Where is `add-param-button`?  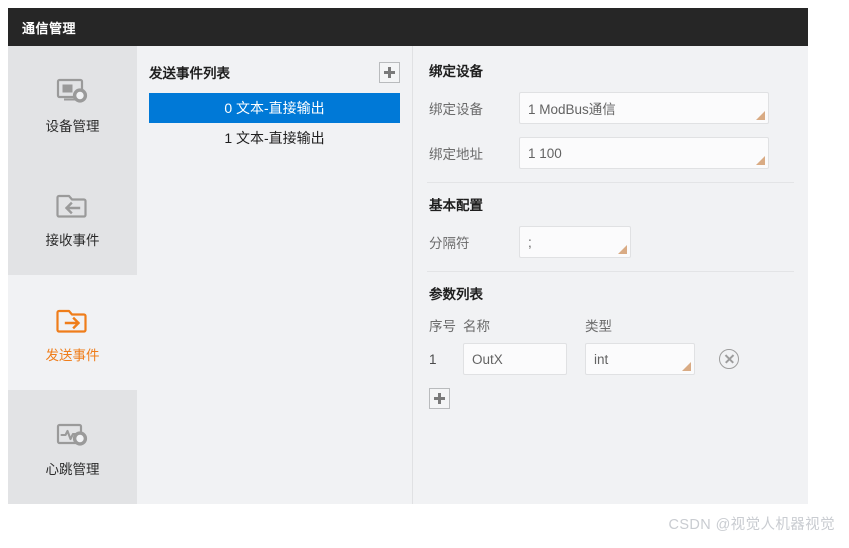
add-param-button is located at coordinates (439, 398).